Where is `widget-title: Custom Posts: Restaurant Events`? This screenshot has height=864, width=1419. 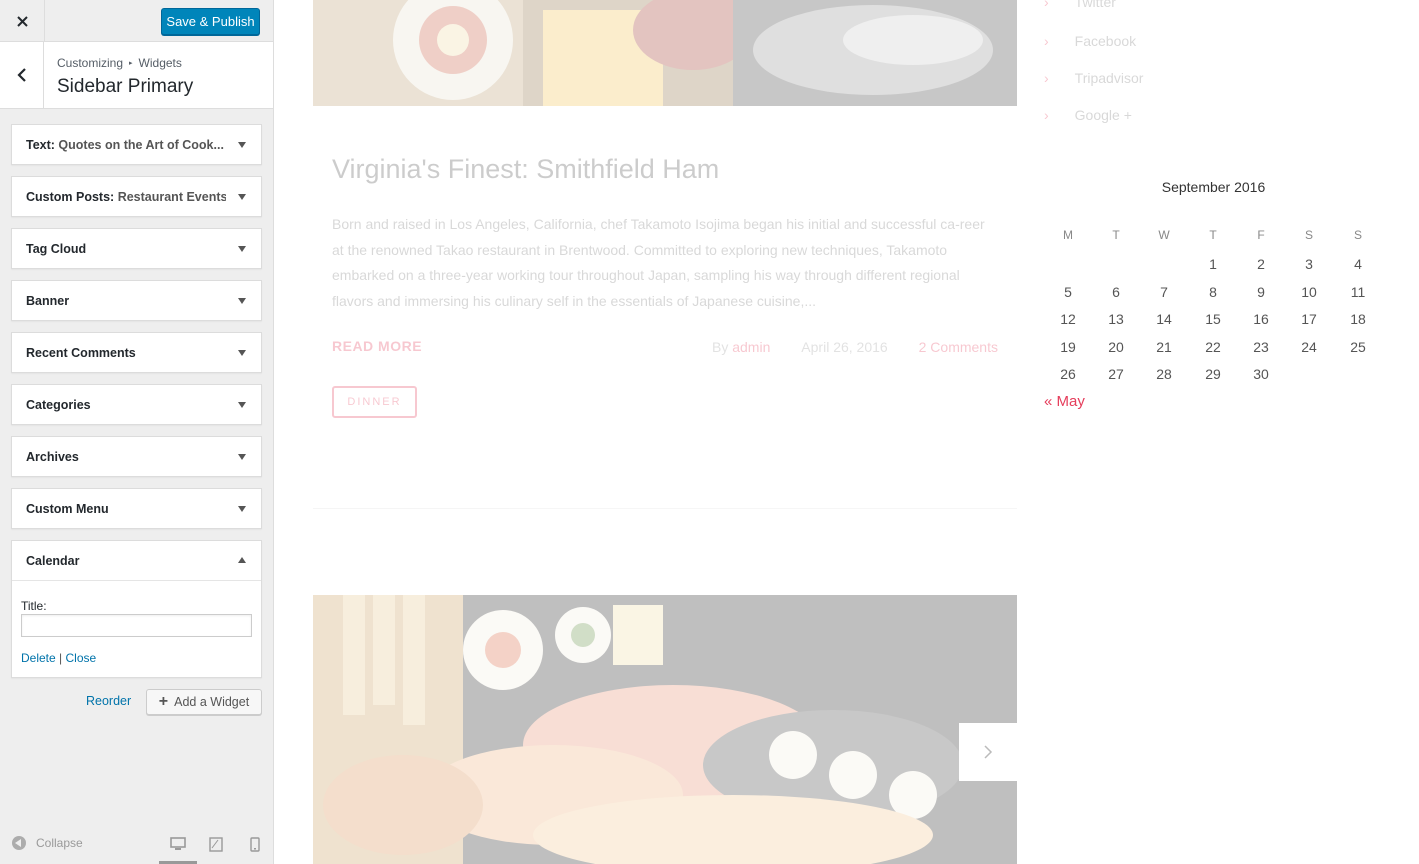
widget-title: Custom Posts: Restaurant Events is located at coordinates (126, 197).